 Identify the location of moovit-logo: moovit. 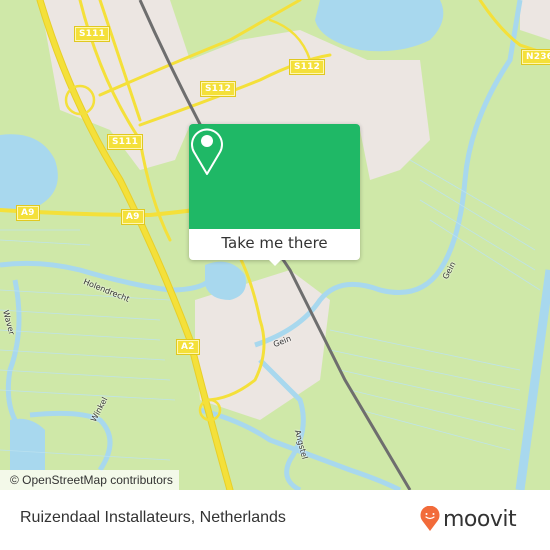
(468, 519).